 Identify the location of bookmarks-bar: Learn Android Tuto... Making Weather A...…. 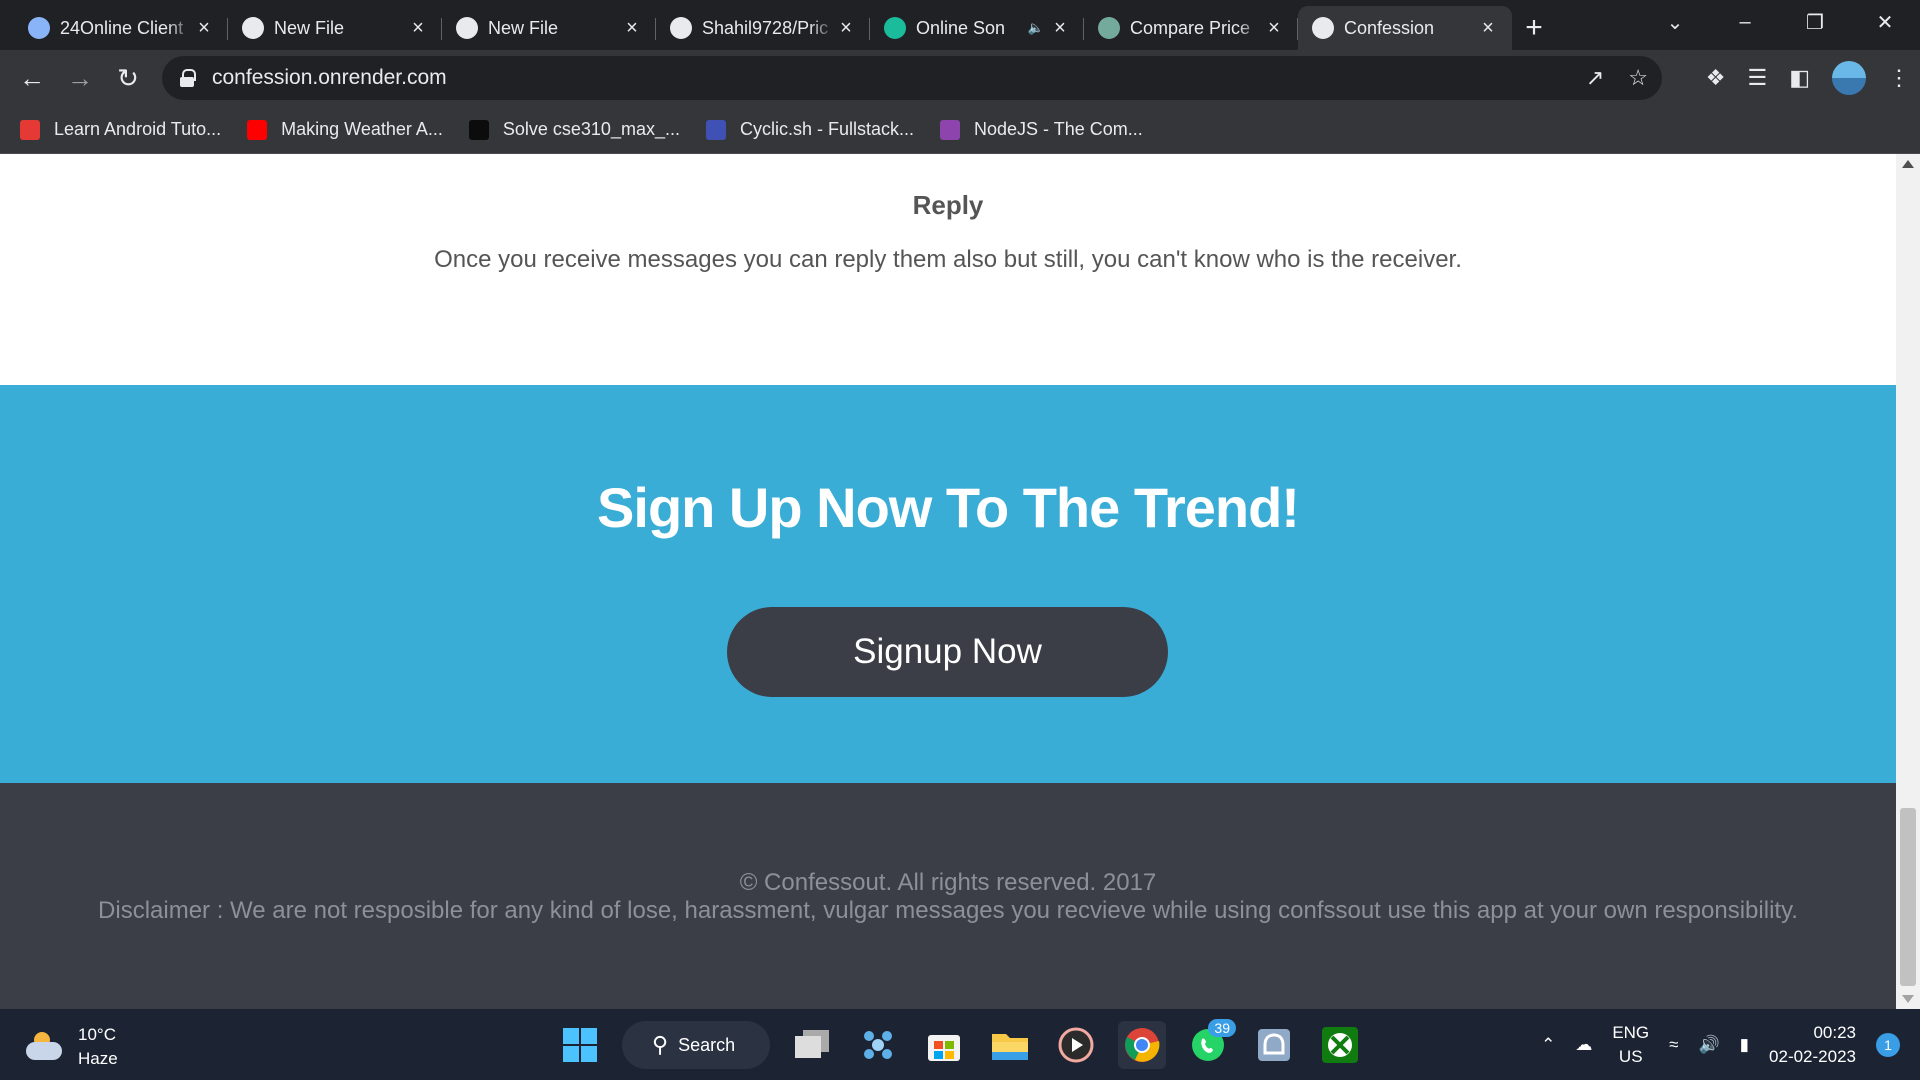
(960, 130).